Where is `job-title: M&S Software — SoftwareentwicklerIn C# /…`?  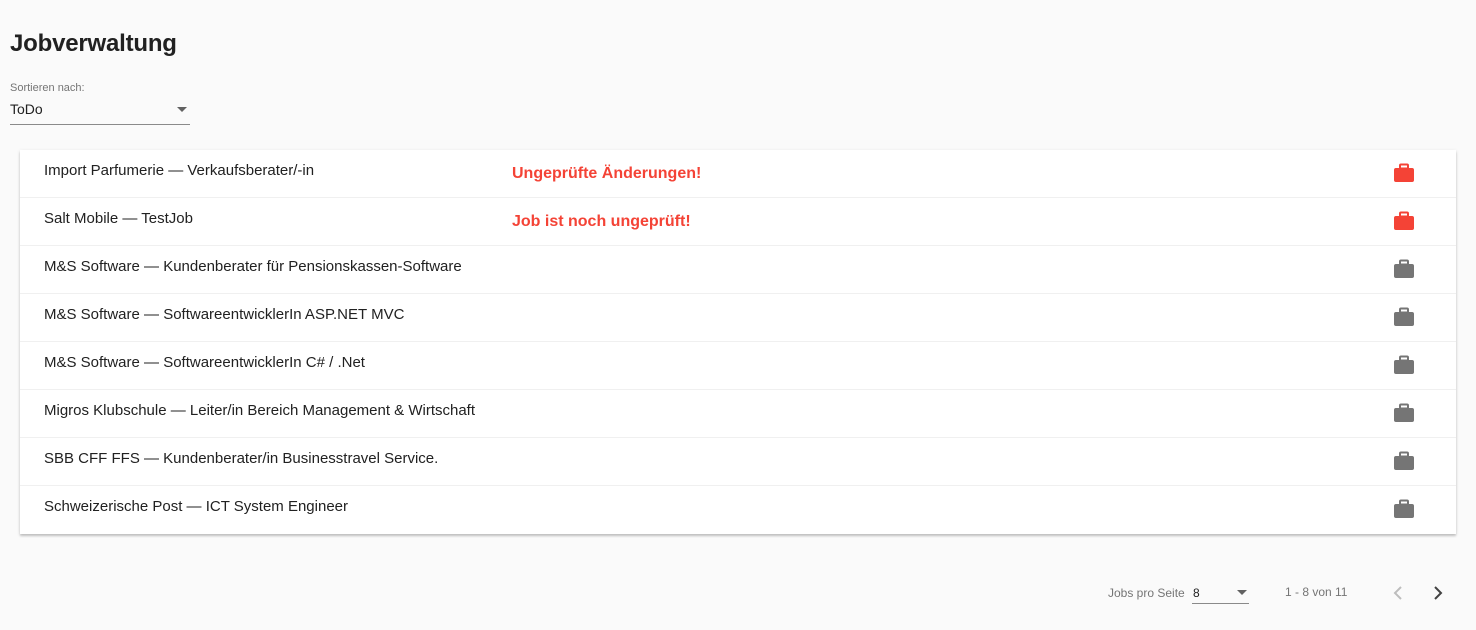
job-title: M&S Software — SoftwareentwicklerIn C# /… is located at coordinates (204, 362).